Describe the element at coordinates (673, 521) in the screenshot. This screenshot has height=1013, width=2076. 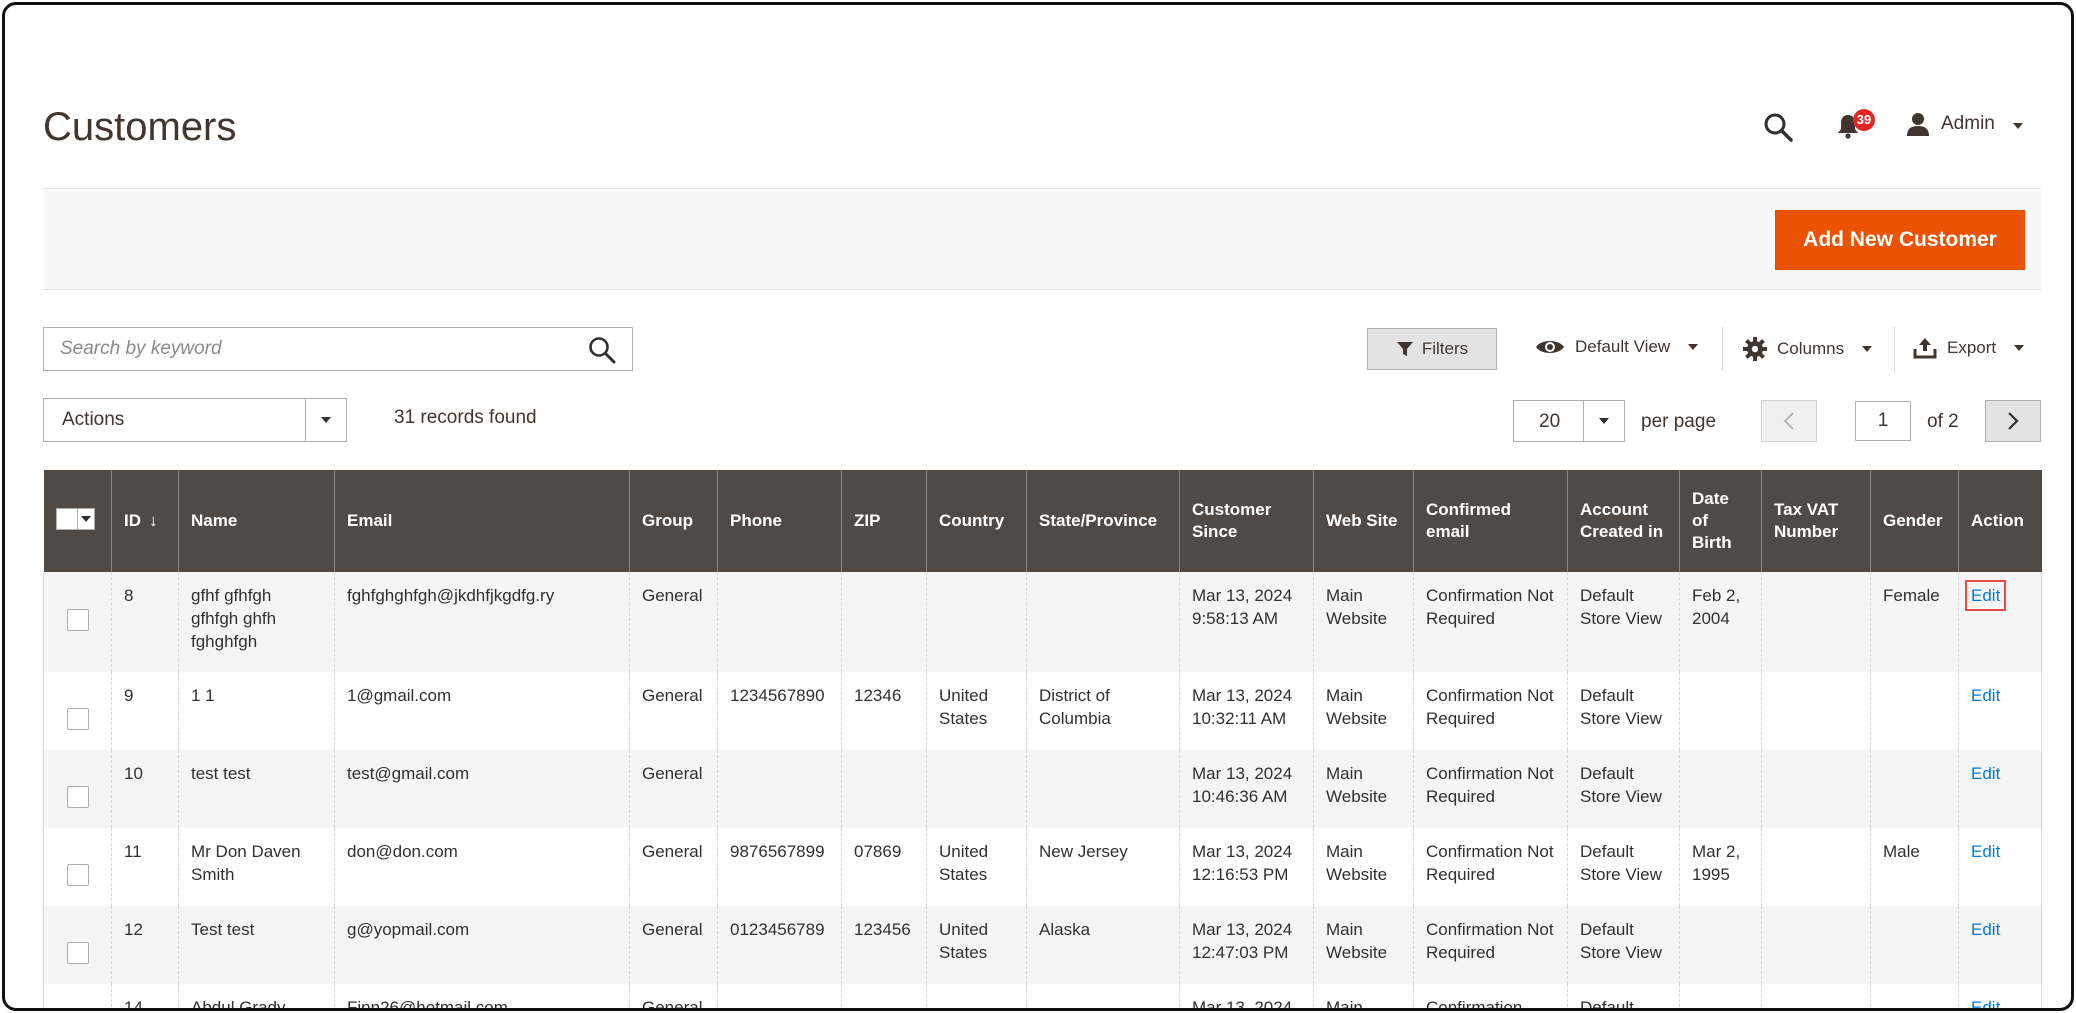
I see `column-header-group: Group` at that location.